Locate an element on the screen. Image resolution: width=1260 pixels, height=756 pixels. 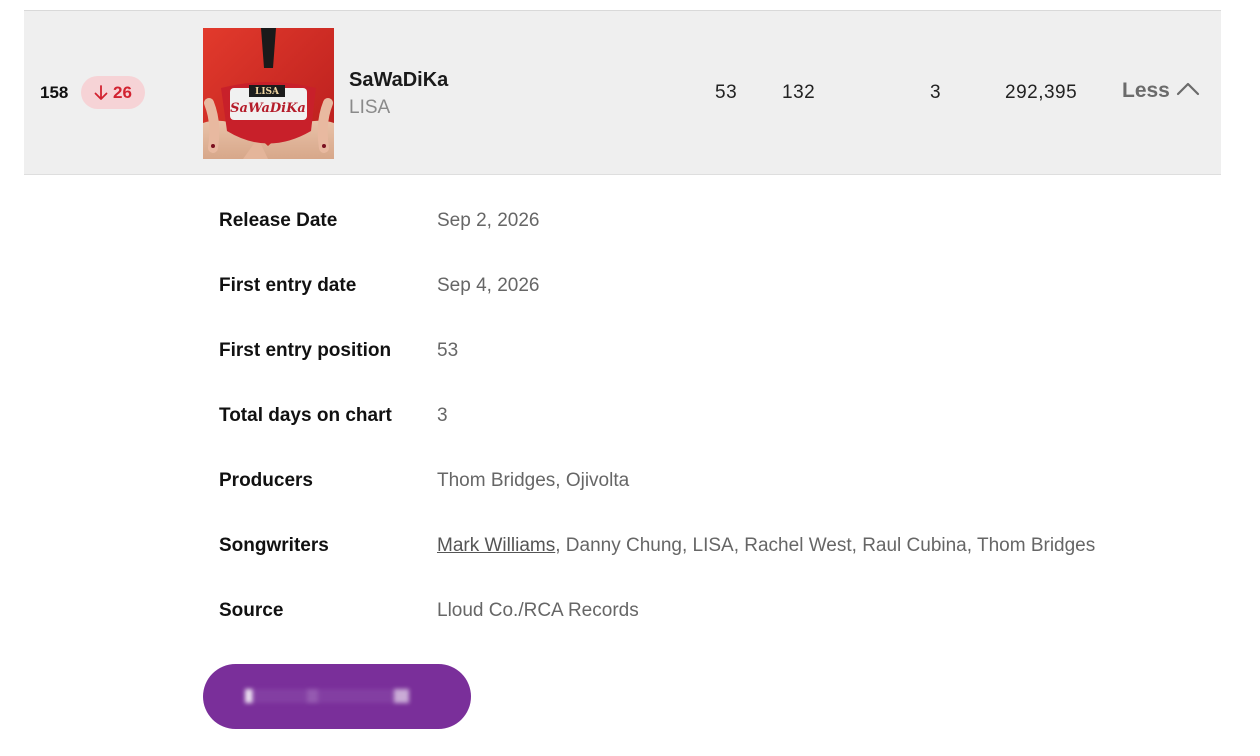
detail-value: Sep 2, 2026 is located at coordinates (488, 220).